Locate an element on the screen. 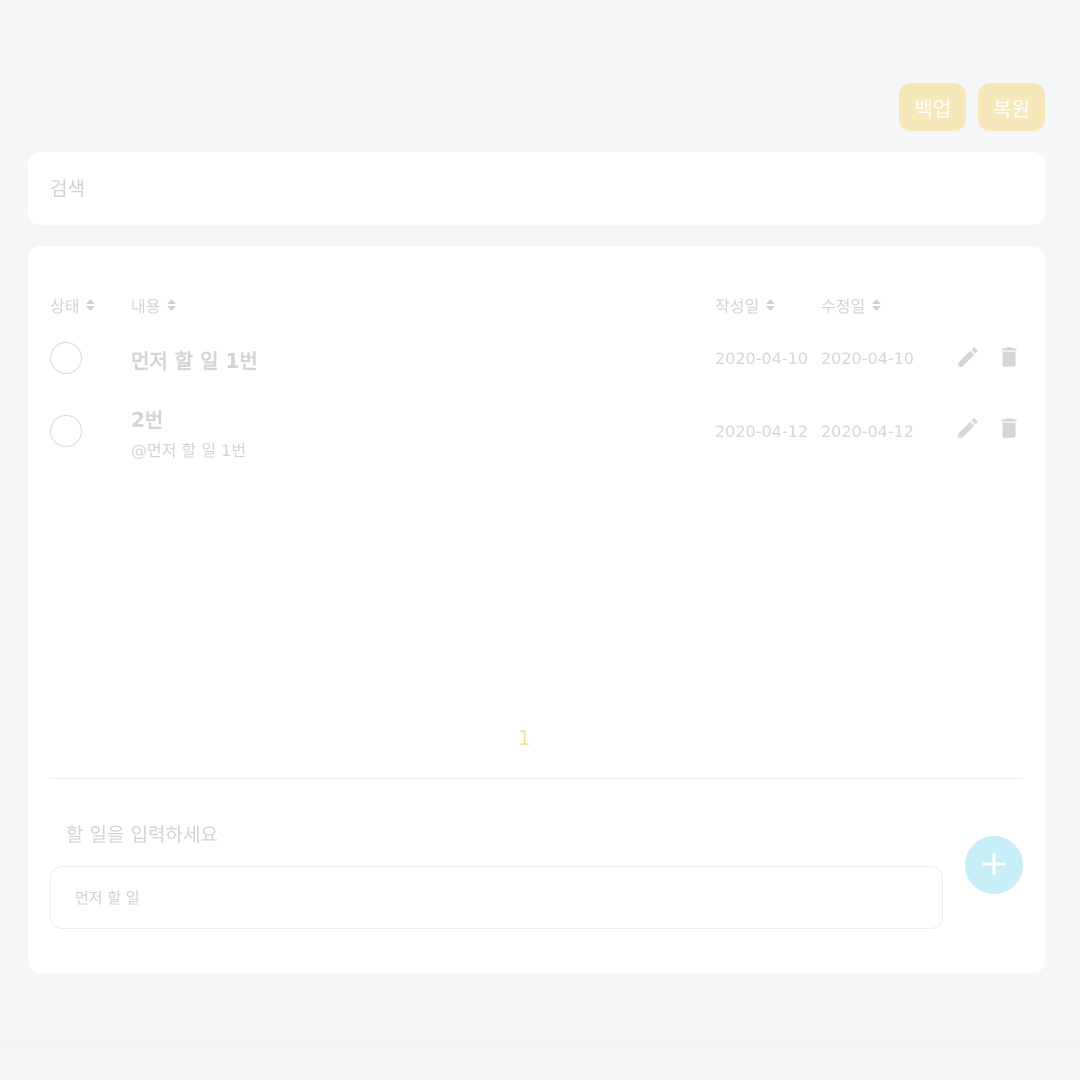 The image size is (1080, 1080). reference-field: 먼저 할 일 is located at coordinates (496, 897).